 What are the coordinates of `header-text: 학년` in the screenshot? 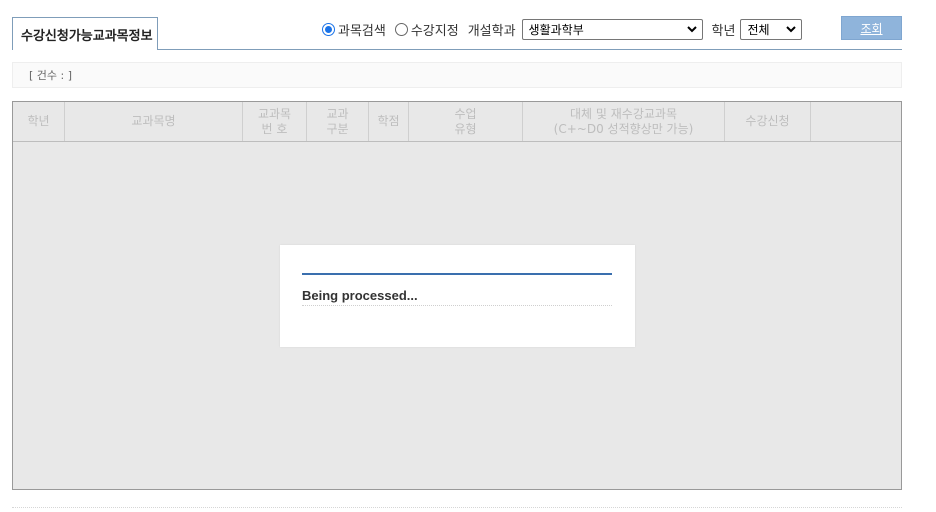 It's located at (38, 121).